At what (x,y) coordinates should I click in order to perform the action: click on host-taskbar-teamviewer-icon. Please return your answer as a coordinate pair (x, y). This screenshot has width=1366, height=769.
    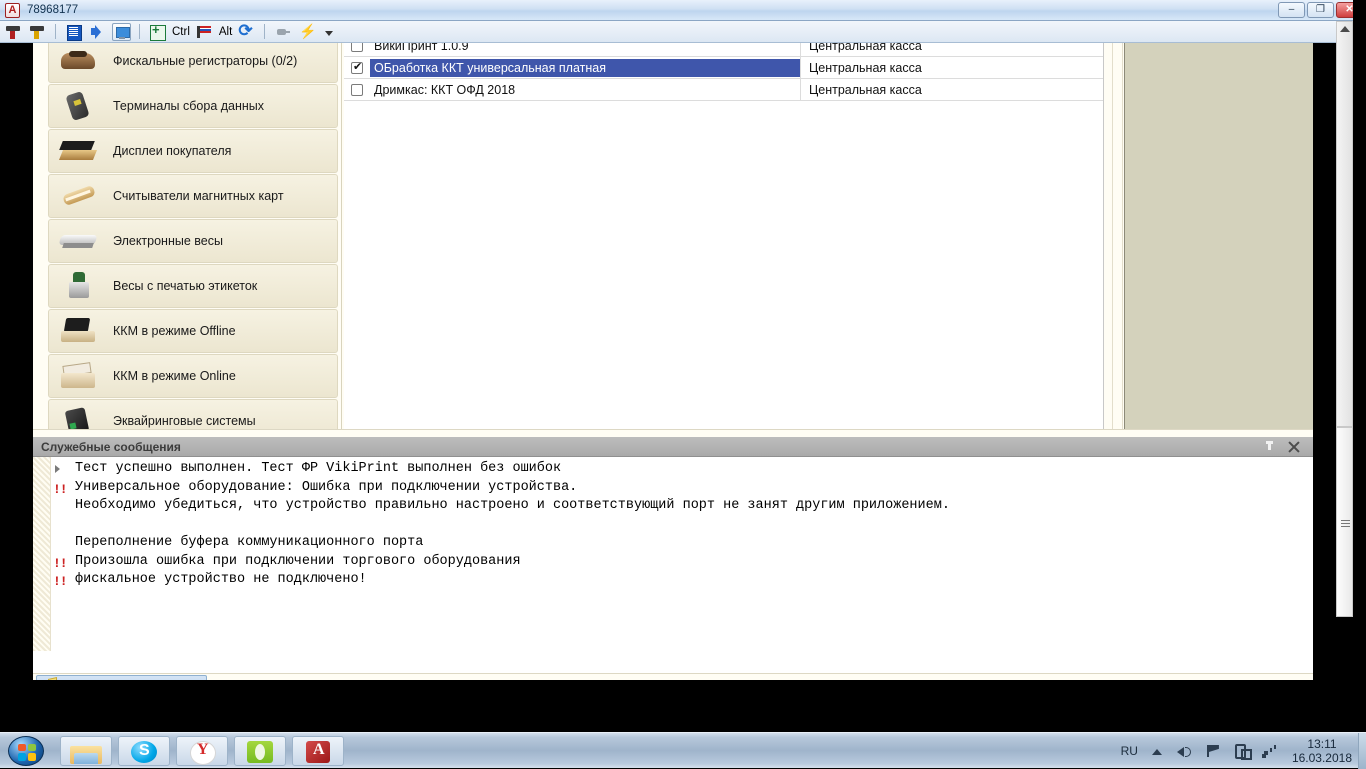
    Looking at the image, I should click on (260, 750).